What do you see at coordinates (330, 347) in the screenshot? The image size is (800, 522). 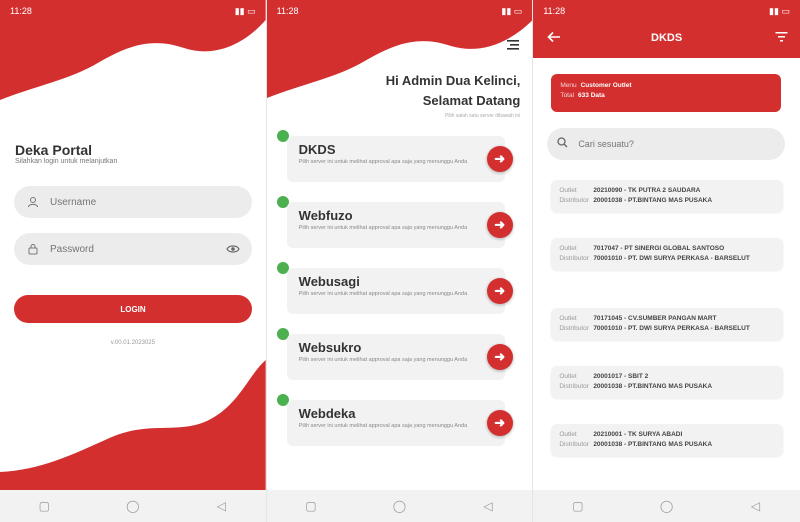 I see `server-name: Websukro` at bounding box center [330, 347].